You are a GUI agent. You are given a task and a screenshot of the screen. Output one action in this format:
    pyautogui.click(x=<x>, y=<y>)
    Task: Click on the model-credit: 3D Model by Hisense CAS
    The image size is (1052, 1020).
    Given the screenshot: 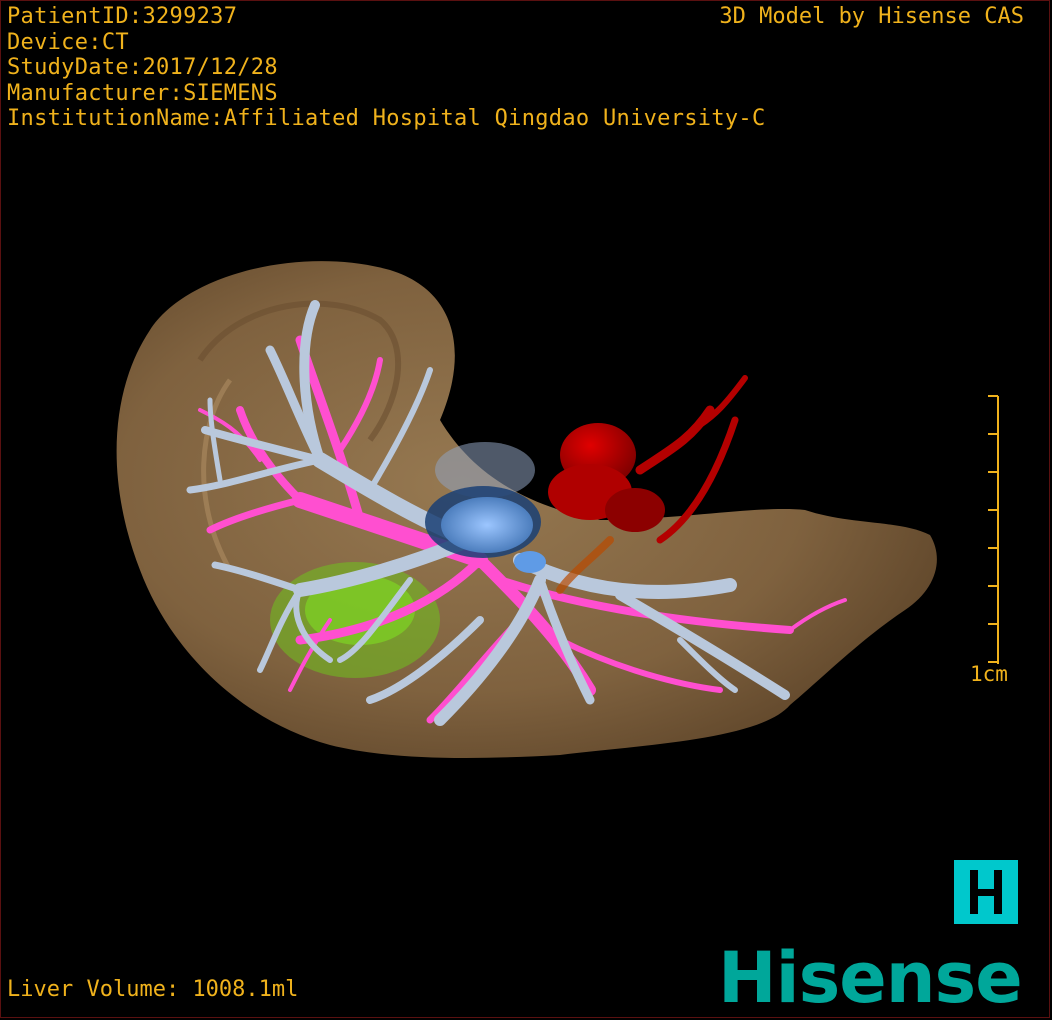 What is the action you would take?
    pyautogui.click(x=871, y=16)
    